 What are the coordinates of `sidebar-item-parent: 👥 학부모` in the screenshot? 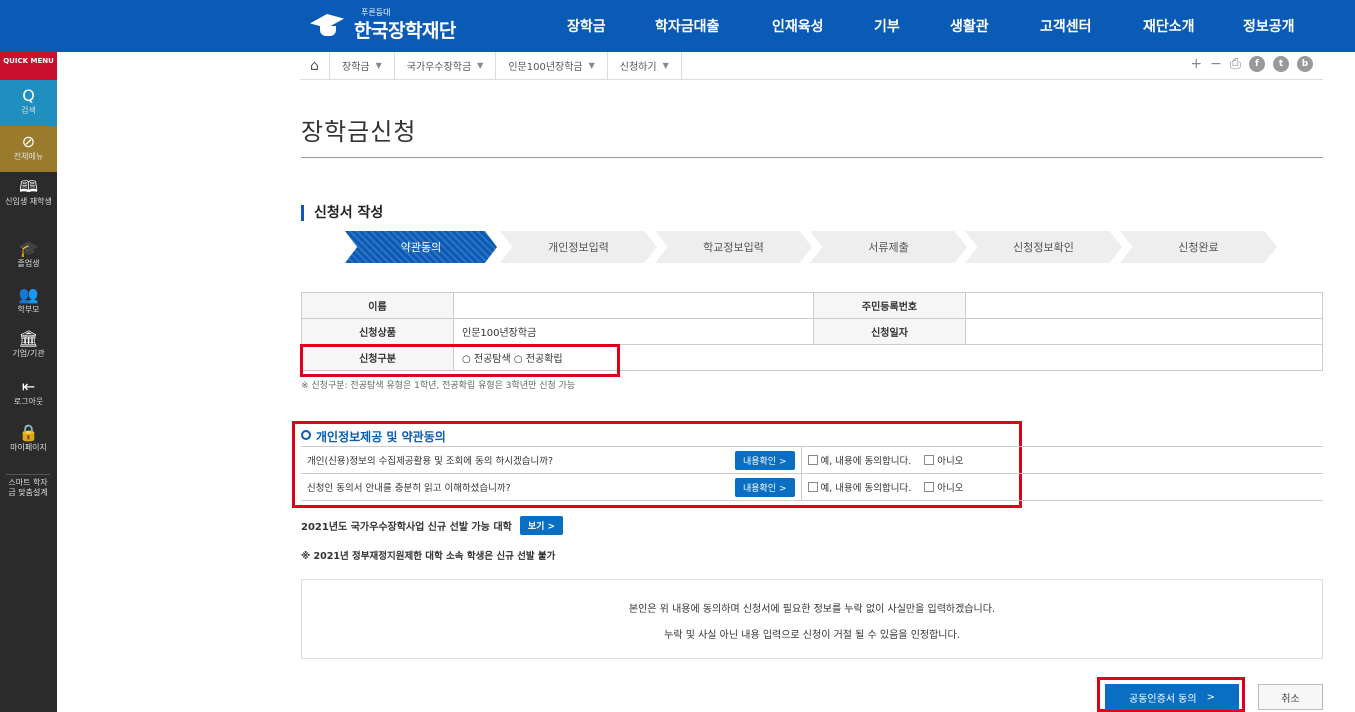 It's located at (28, 300).